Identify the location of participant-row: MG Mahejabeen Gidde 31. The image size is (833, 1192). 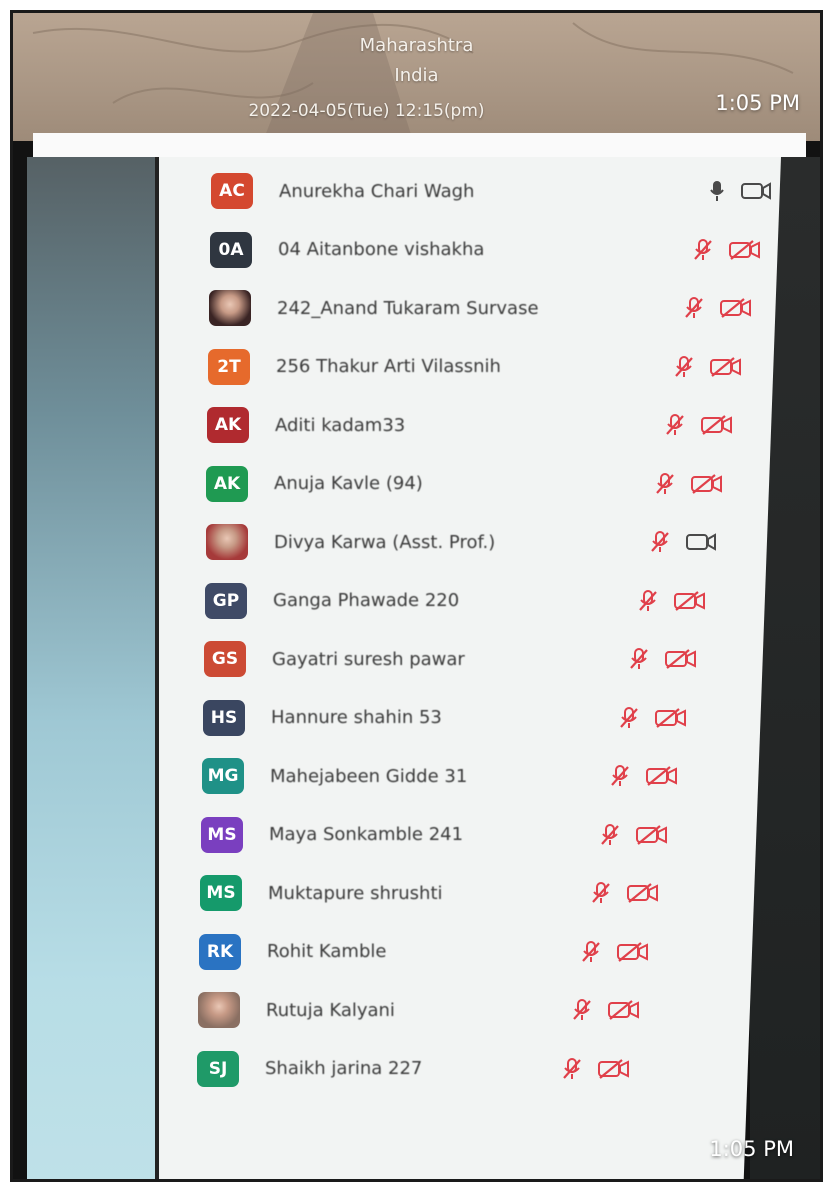
(477, 776).